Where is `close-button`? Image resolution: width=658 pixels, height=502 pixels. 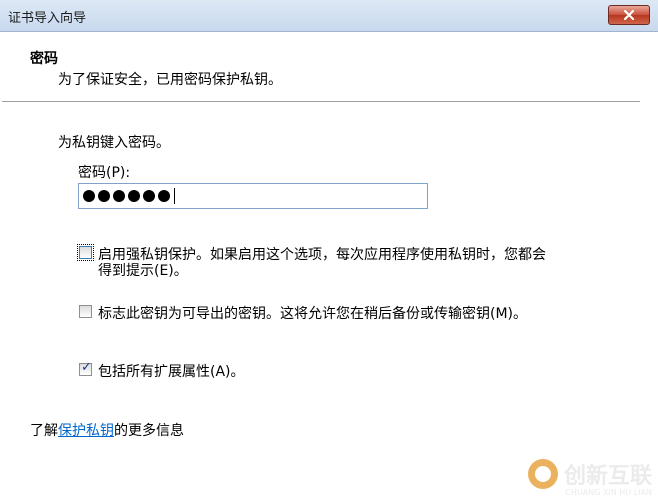 close-button is located at coordinates (629, 15).